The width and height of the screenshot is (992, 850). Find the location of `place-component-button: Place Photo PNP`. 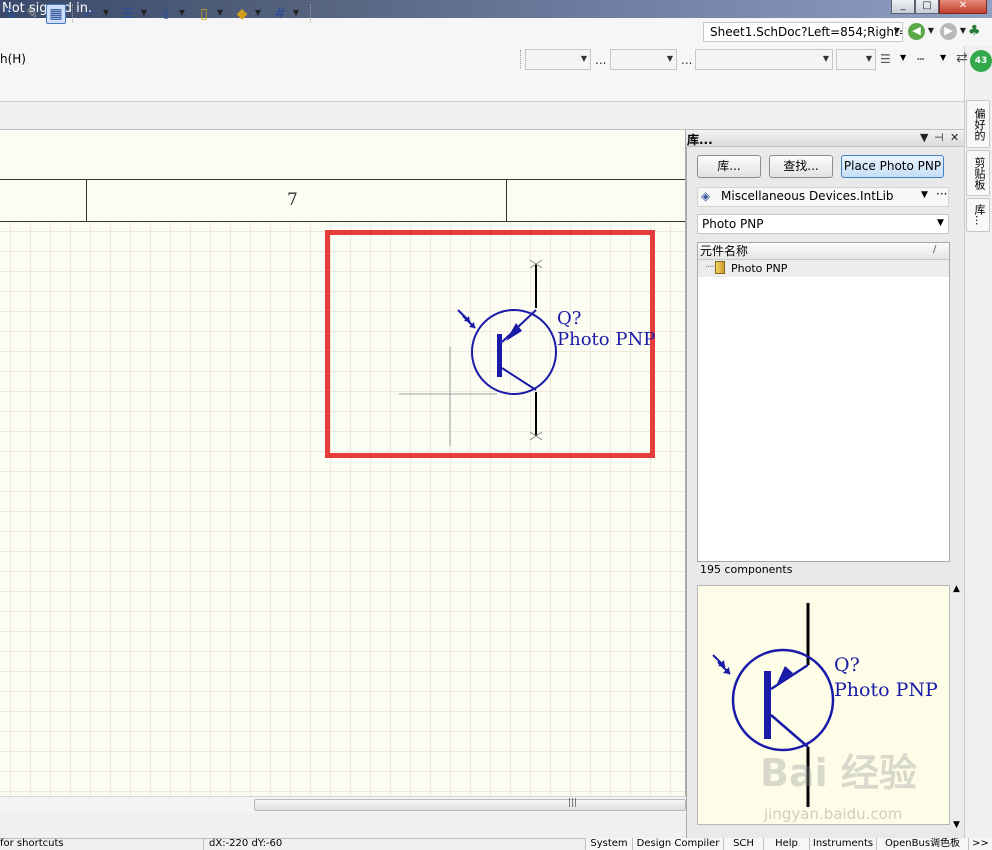

place-component-button: Place Photo PNP is located at coordinates (892, 166).